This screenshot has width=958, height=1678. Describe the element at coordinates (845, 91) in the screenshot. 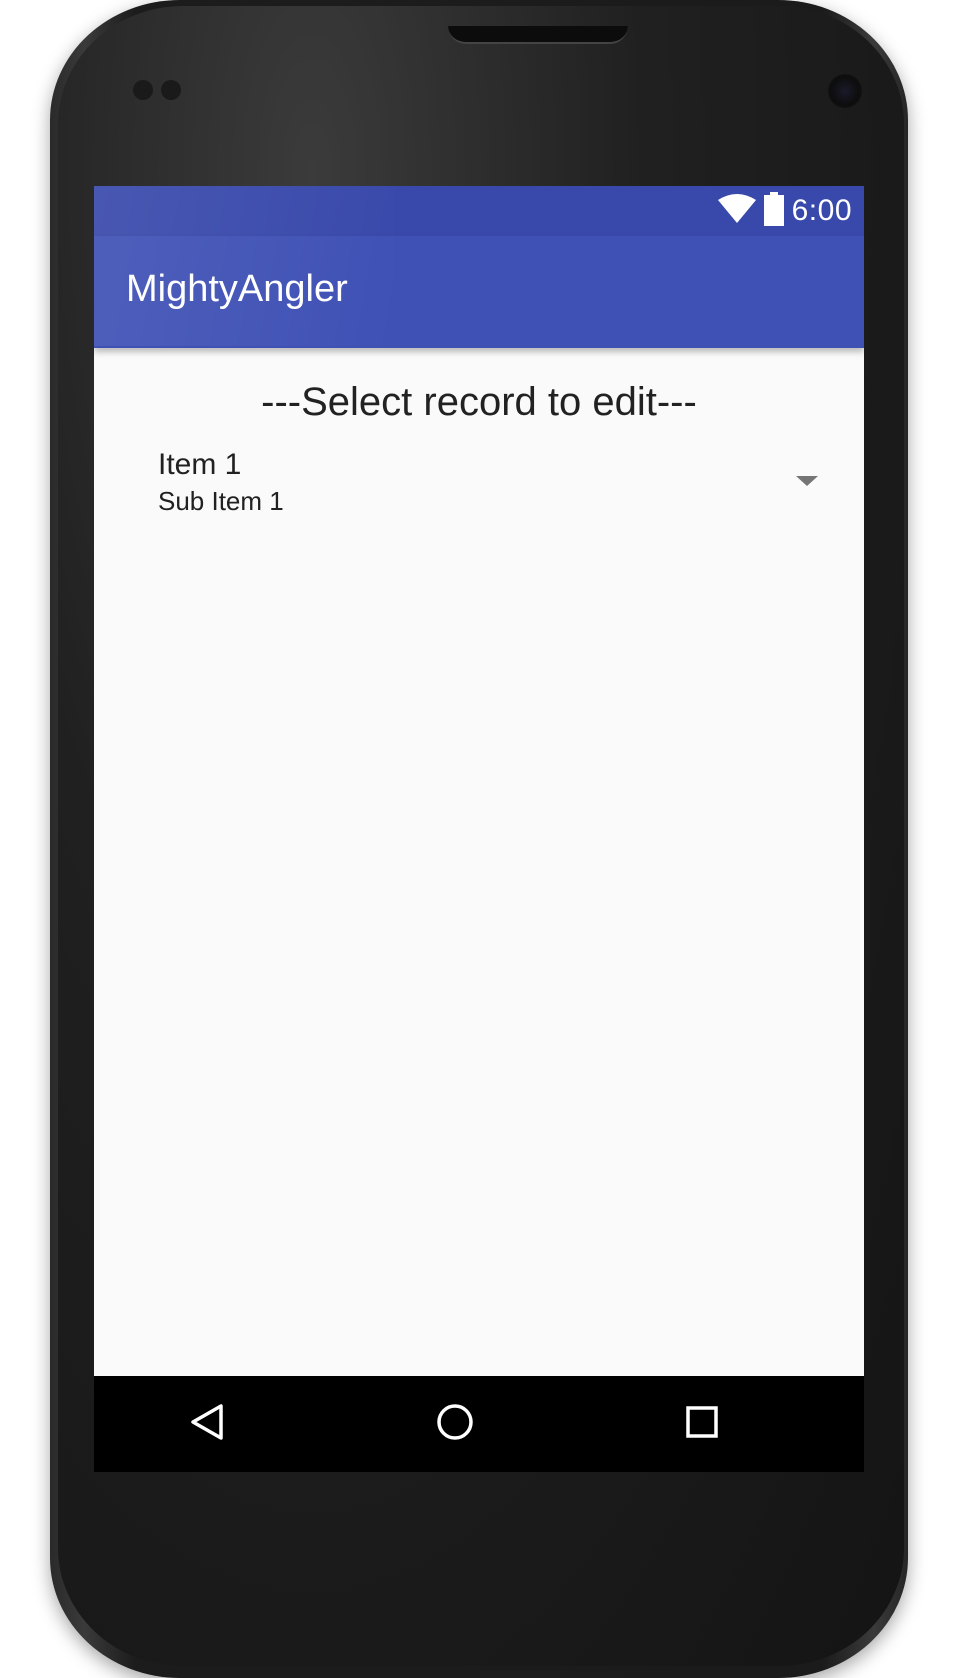

I see `front-camera` at that location.